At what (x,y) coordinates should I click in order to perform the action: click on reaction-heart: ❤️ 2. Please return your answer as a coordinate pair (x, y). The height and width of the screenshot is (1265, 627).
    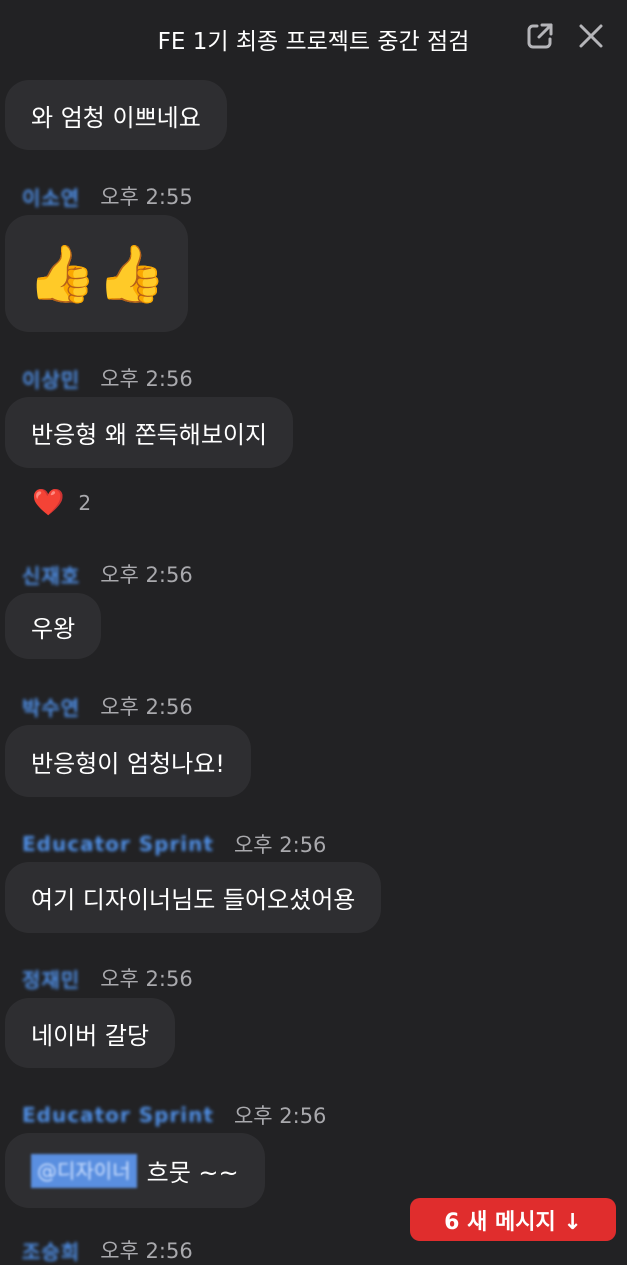
    Looking at the image, I should click on (61, 503).